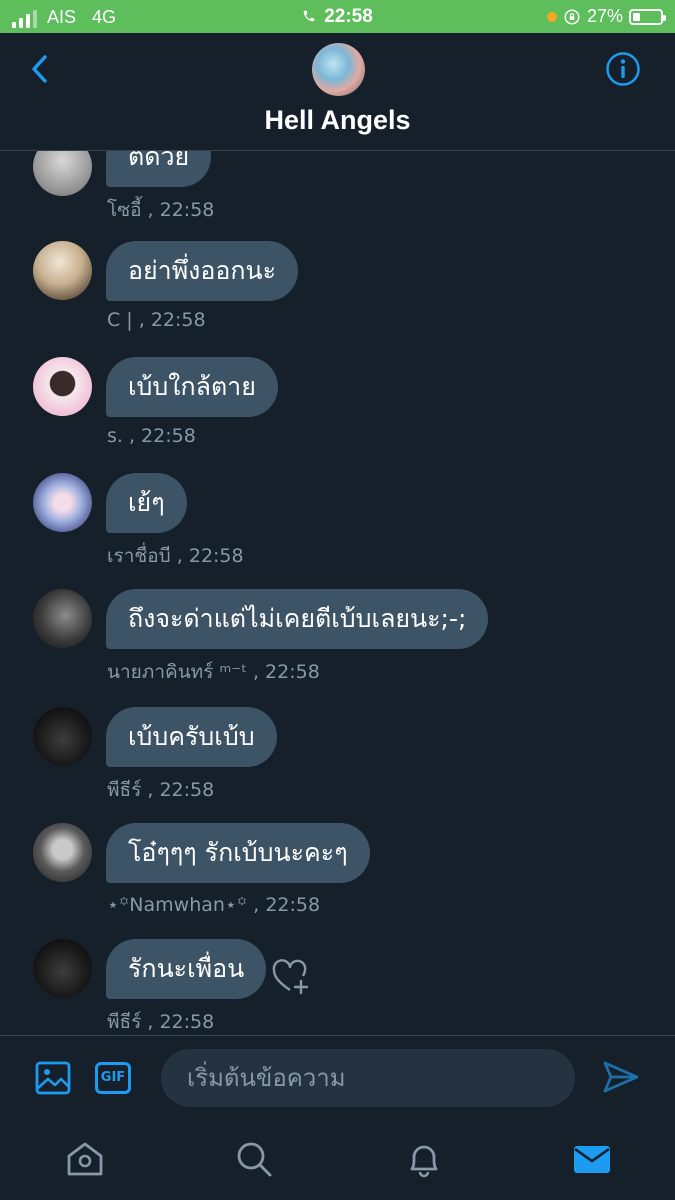  Describe the element at coordinates (202, 271) in the screenshot. I see `message-bubble: อย่าพึ่งออกนะ` at that location.